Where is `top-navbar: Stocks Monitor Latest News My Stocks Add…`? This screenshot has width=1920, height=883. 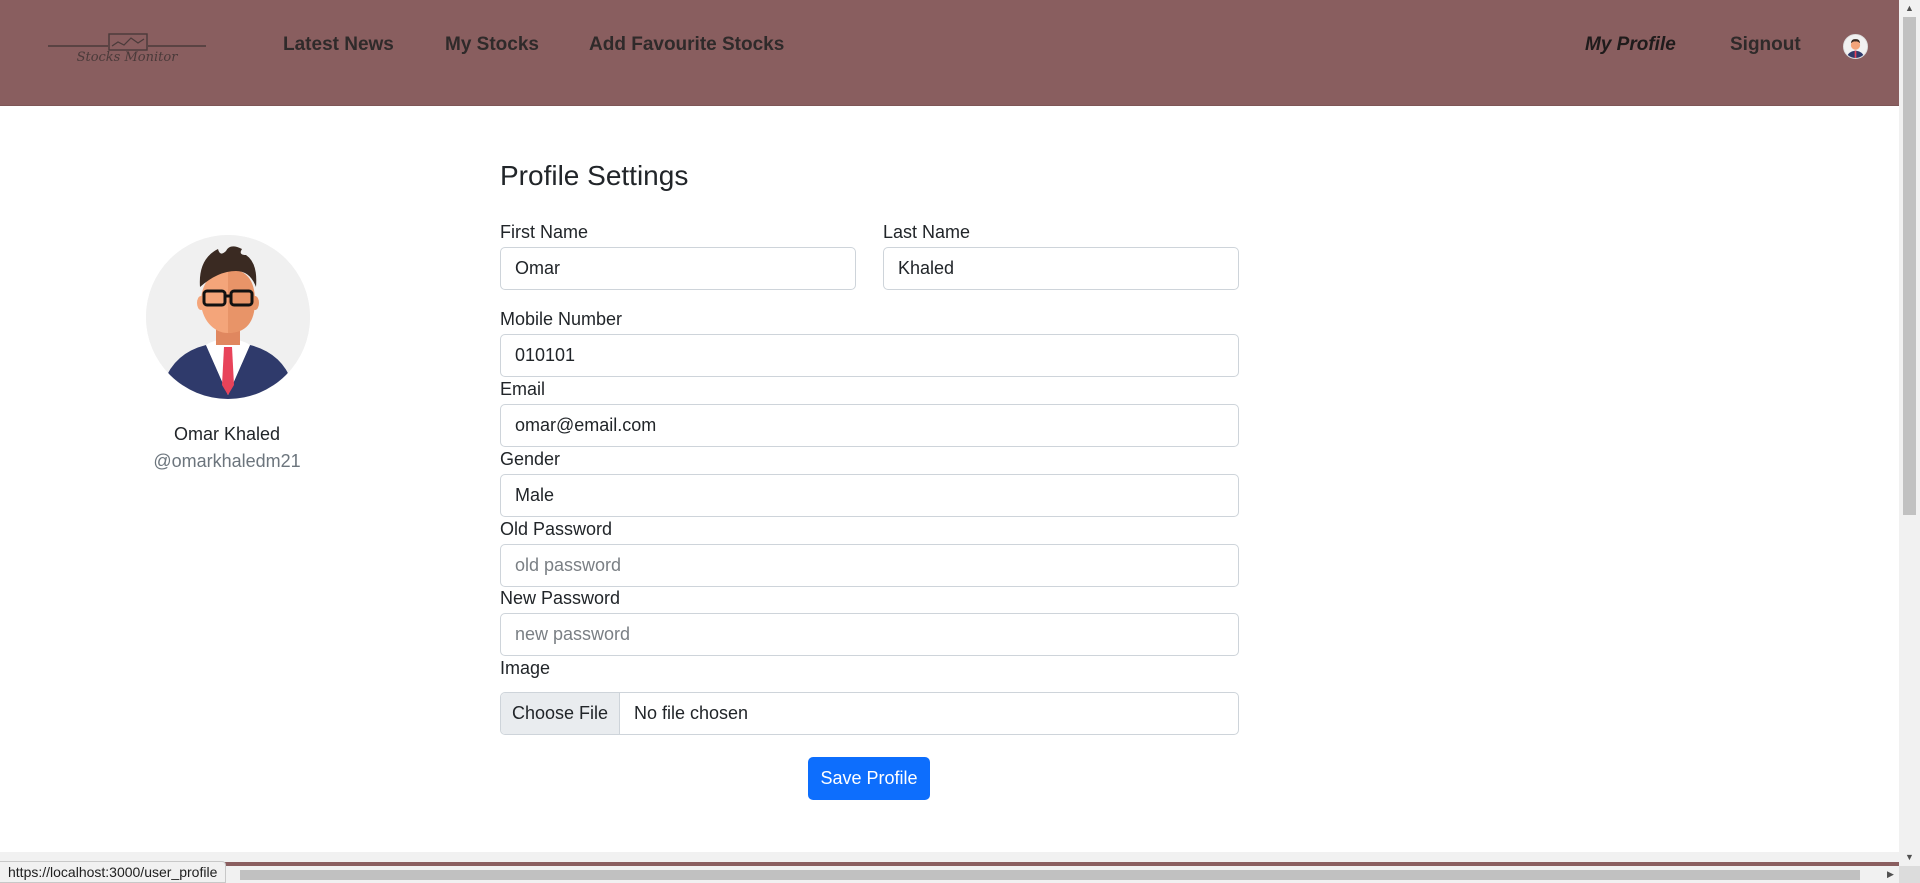
top-navbar: Stocks Monitor Latest News My Stocks Add… is located at coordinates (949, 53).